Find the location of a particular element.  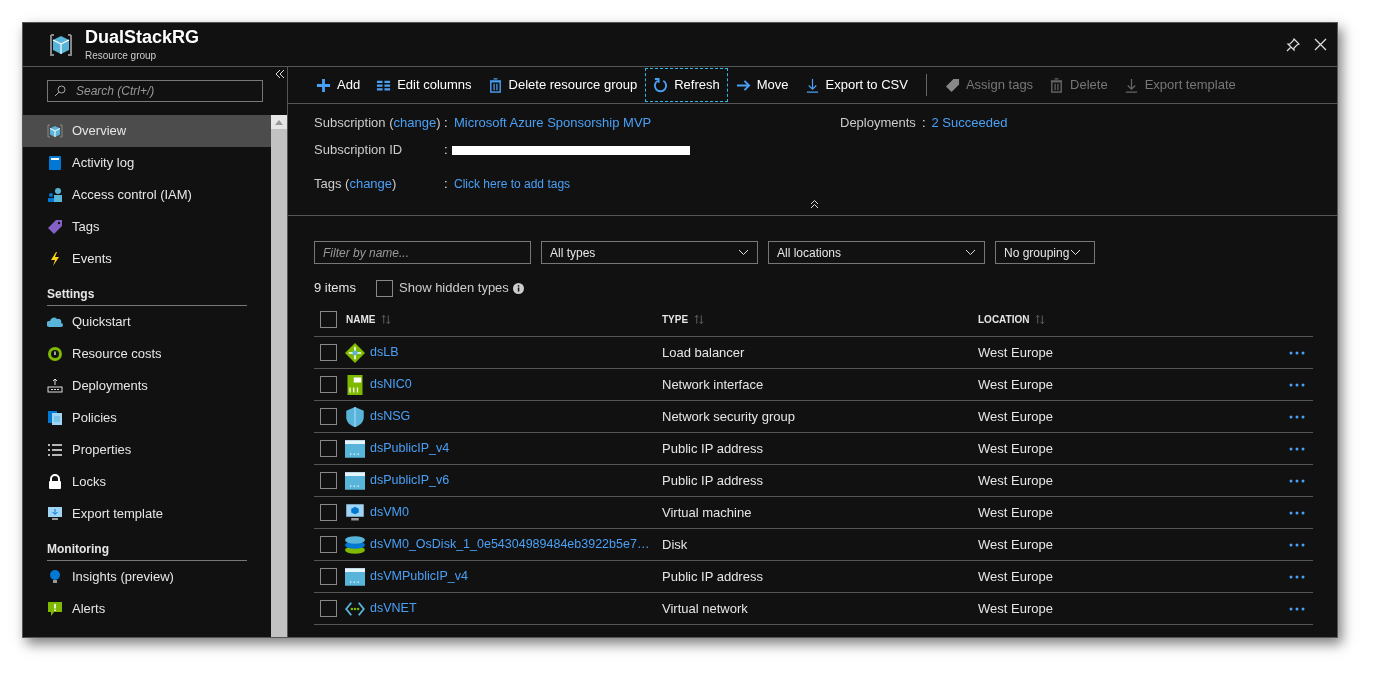

cube-icon is located at coordinates (55, 131).